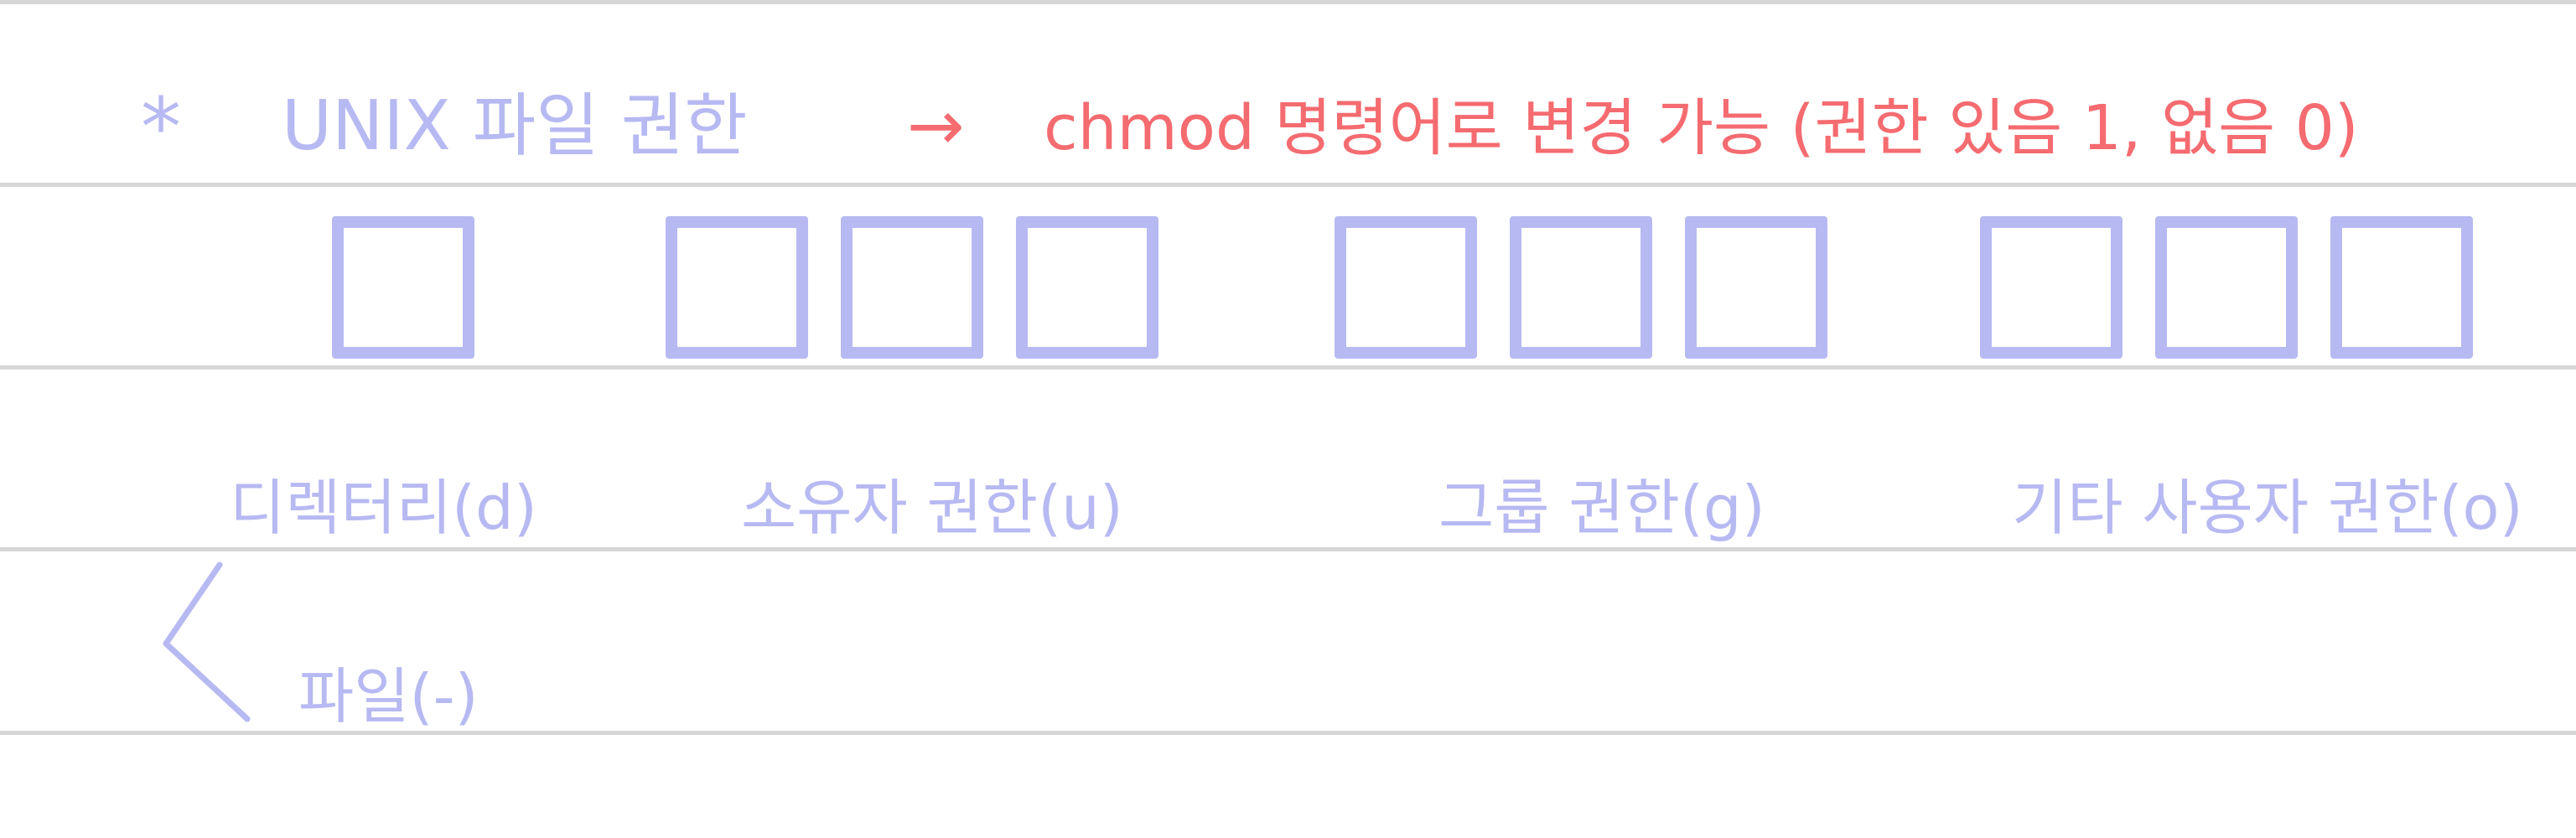  Describe the element at coordinates (383, 508) in the screenshot. I see `directory-label: 디렉터리(d)` at that location.